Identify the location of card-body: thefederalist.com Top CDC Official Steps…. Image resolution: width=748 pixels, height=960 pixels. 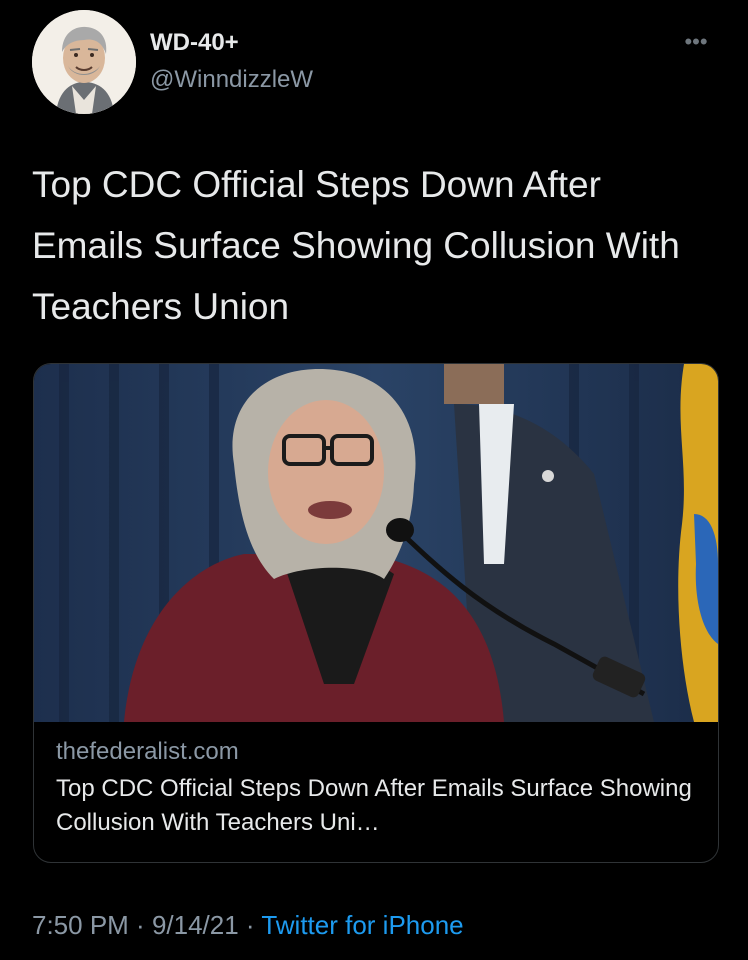
(376, 792).